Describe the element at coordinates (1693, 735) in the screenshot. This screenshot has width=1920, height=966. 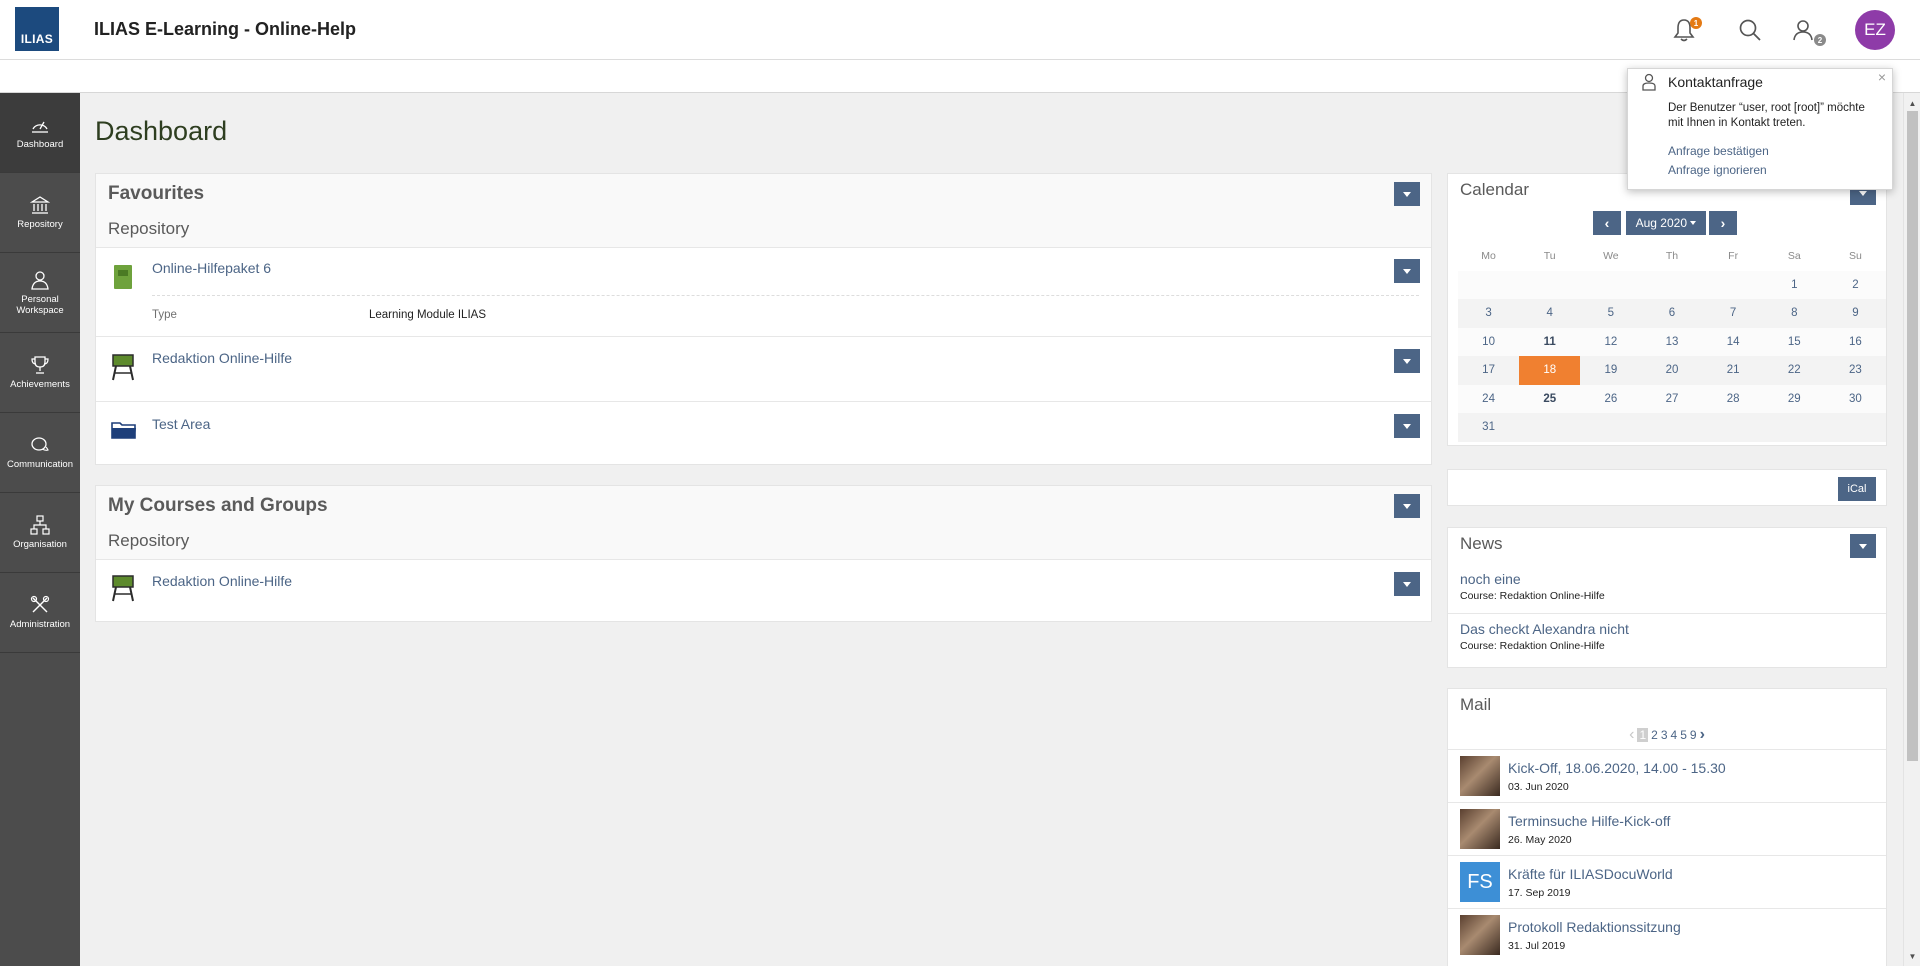
I see `page-number: 9` at that location.